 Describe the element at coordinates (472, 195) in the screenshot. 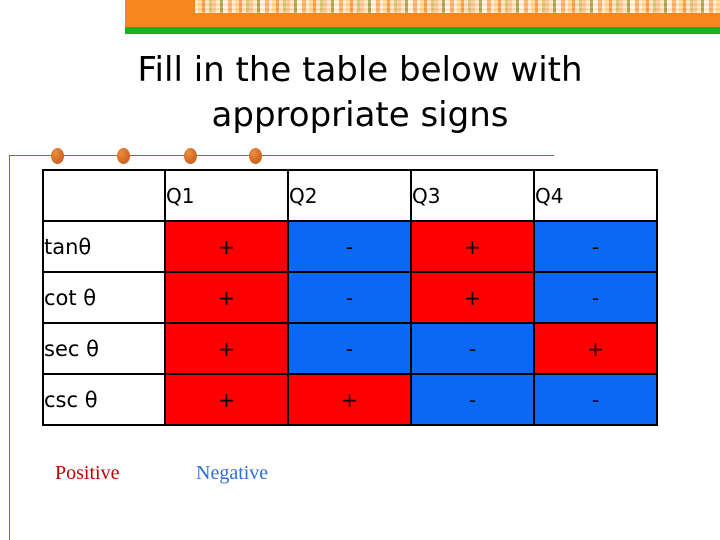

I see `column-header-q3: Q3` at that location.